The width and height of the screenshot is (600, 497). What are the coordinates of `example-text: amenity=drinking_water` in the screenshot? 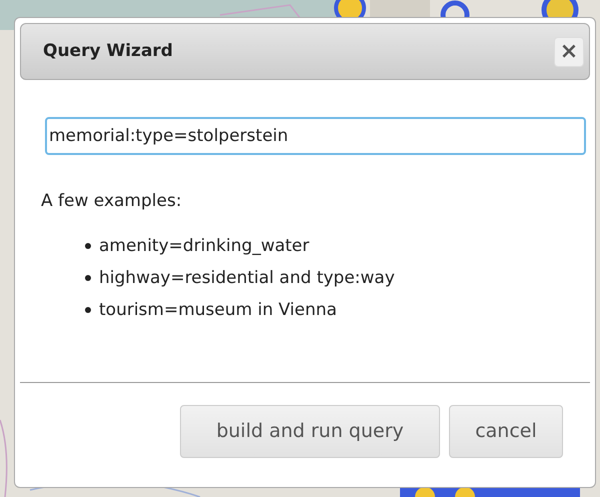 It's located at (204, 246).